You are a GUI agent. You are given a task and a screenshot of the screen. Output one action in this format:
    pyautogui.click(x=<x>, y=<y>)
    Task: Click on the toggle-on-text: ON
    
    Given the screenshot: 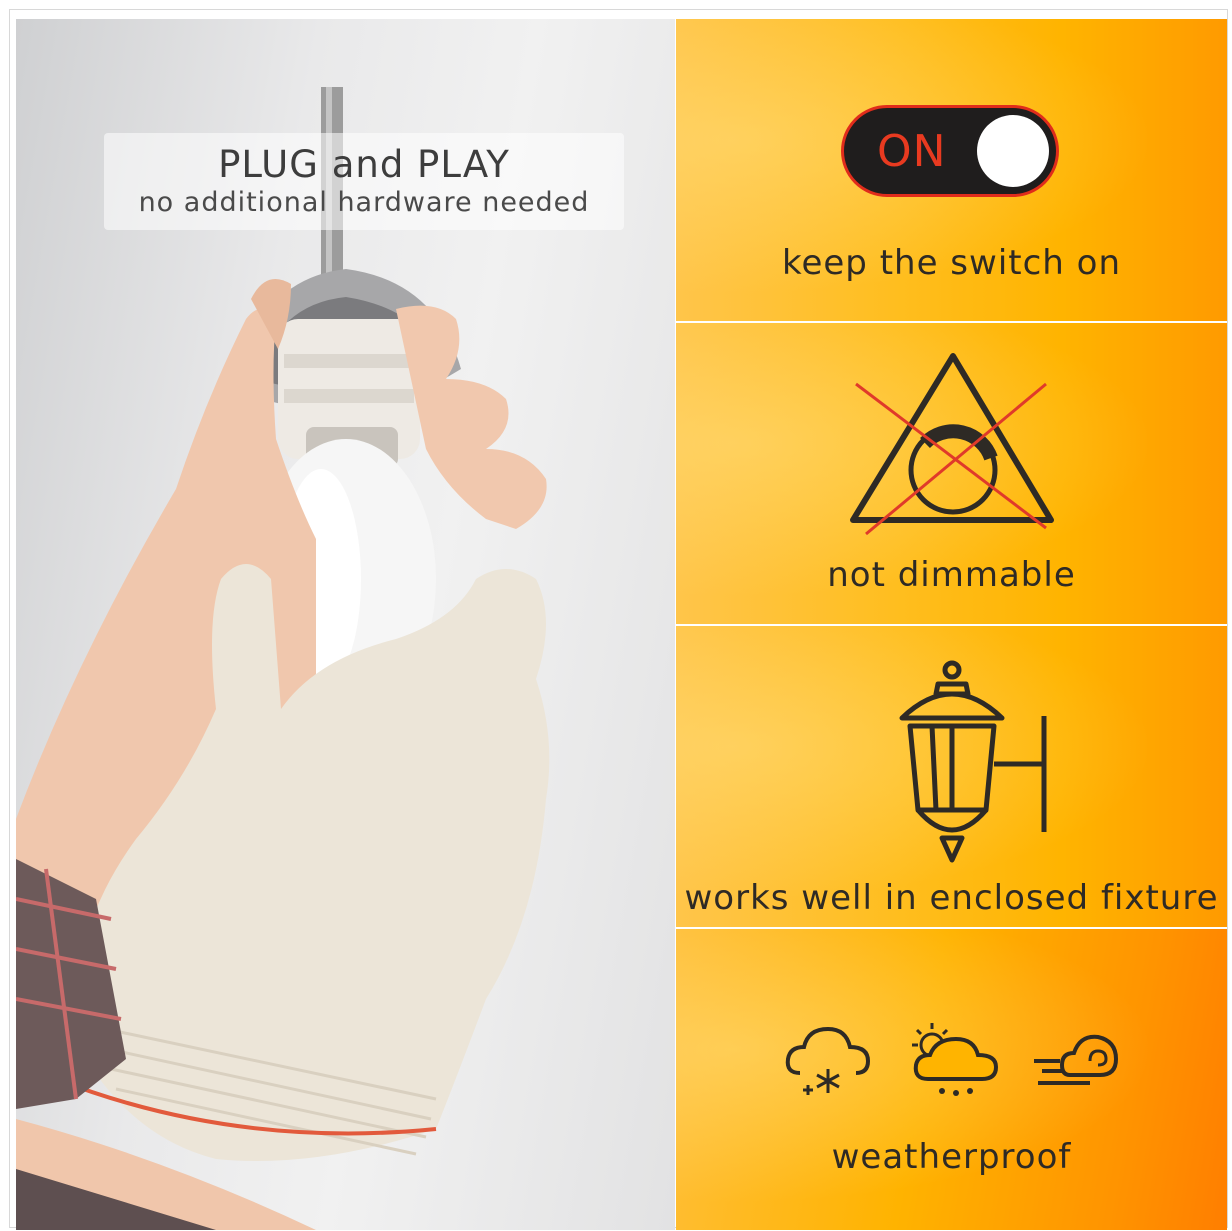 What is the action you would take?
    pyautogui.click(x=912, y=151)
    